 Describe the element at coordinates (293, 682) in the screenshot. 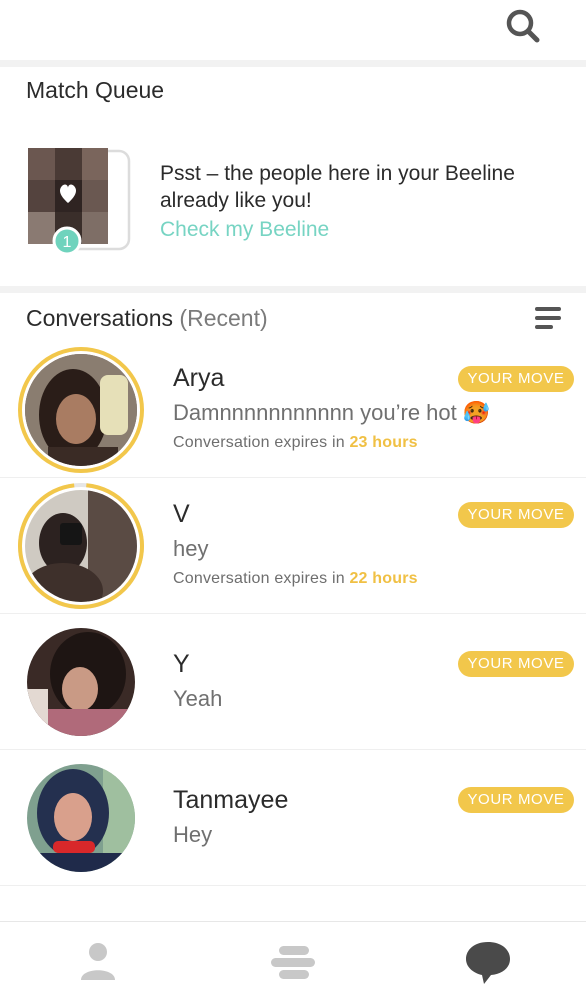

I see `conversation-row: Y Yeah YOUR MOVE` at that location.